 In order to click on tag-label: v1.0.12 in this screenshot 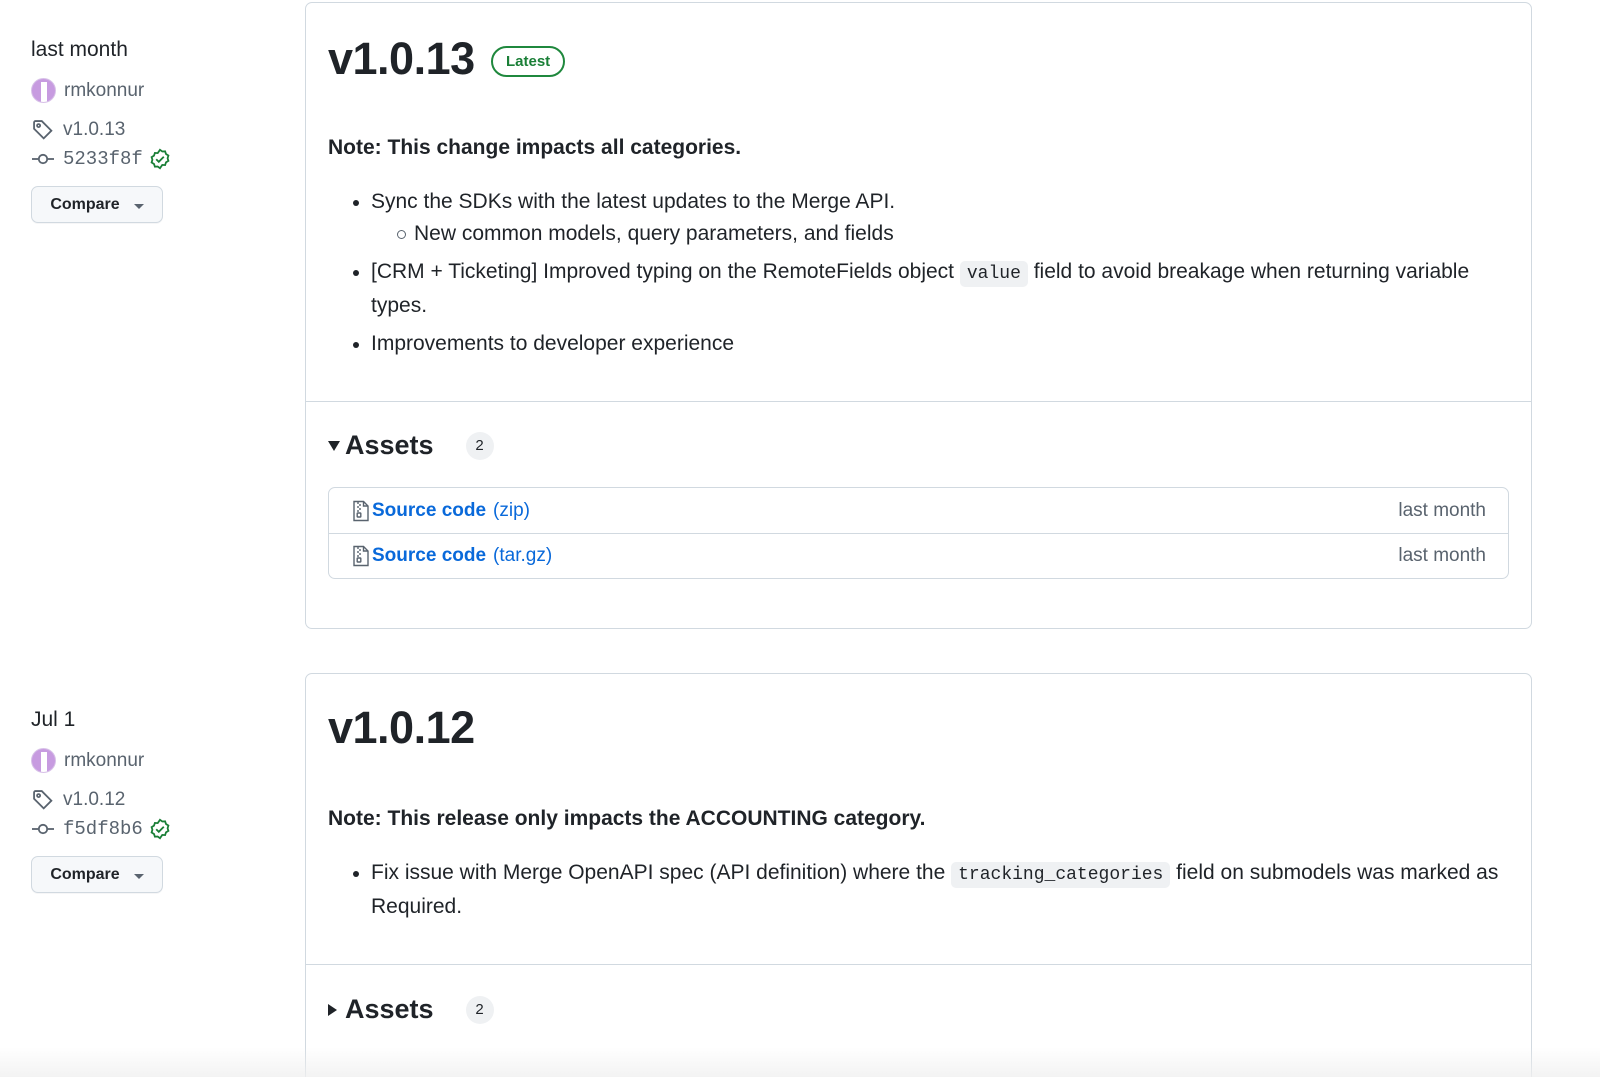, I will do `click(94, 800)`.